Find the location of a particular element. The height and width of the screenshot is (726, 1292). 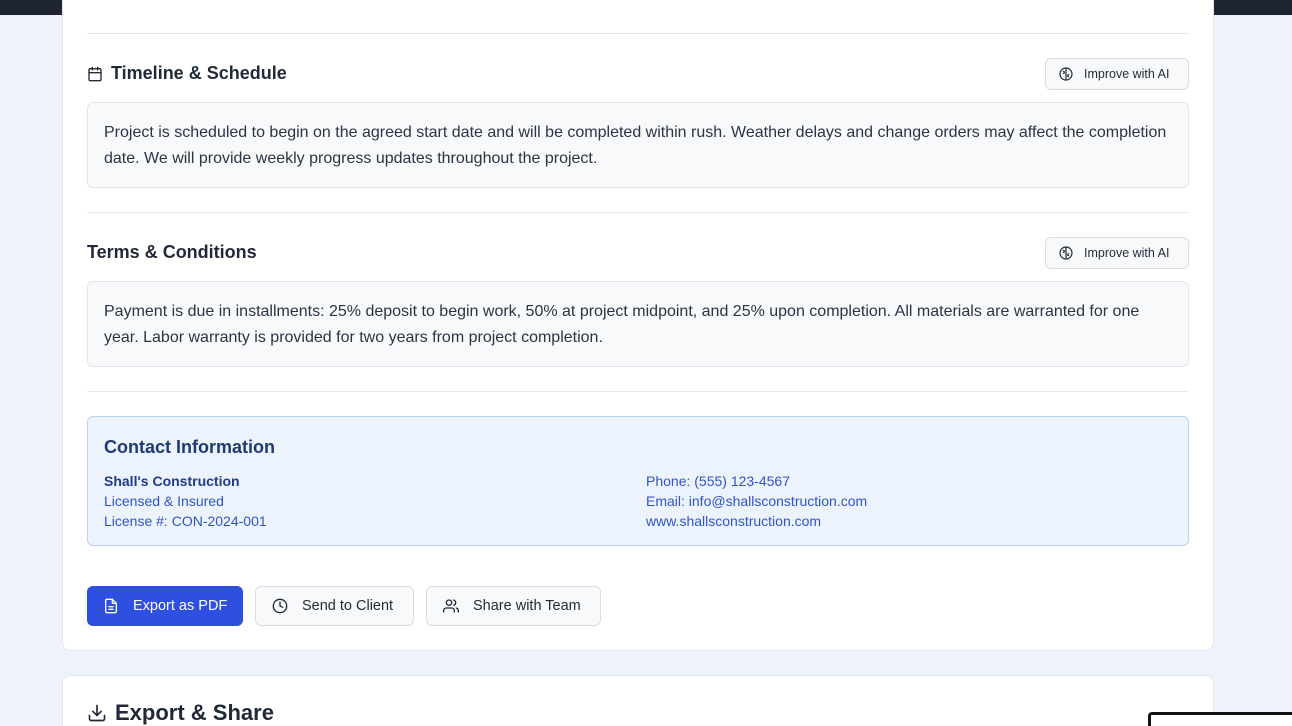

share-with-team-button: Share with Team is located at coordinates (513, 606).